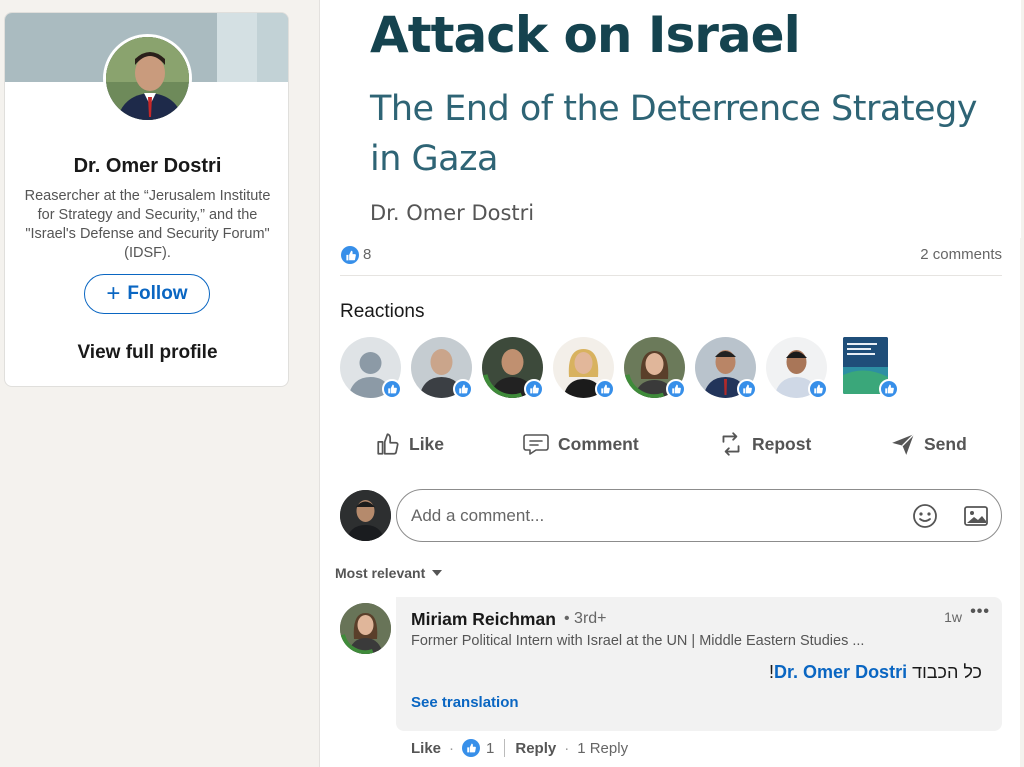  I want to click on like-label: Like, so click(427, 443).